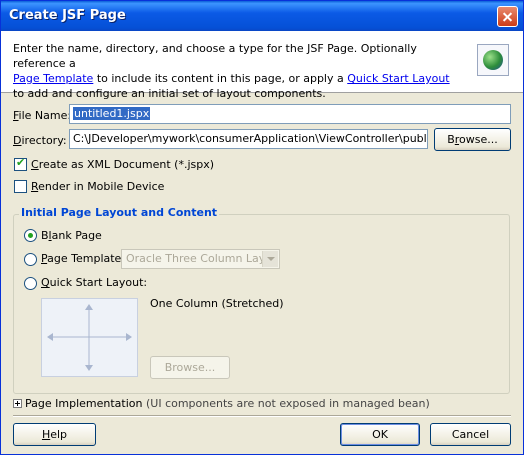  Describe the element at coordinates (122, 164) in the screenshot. I see `create-xml-label: Create as XML Document (*.jspx)` at that location.